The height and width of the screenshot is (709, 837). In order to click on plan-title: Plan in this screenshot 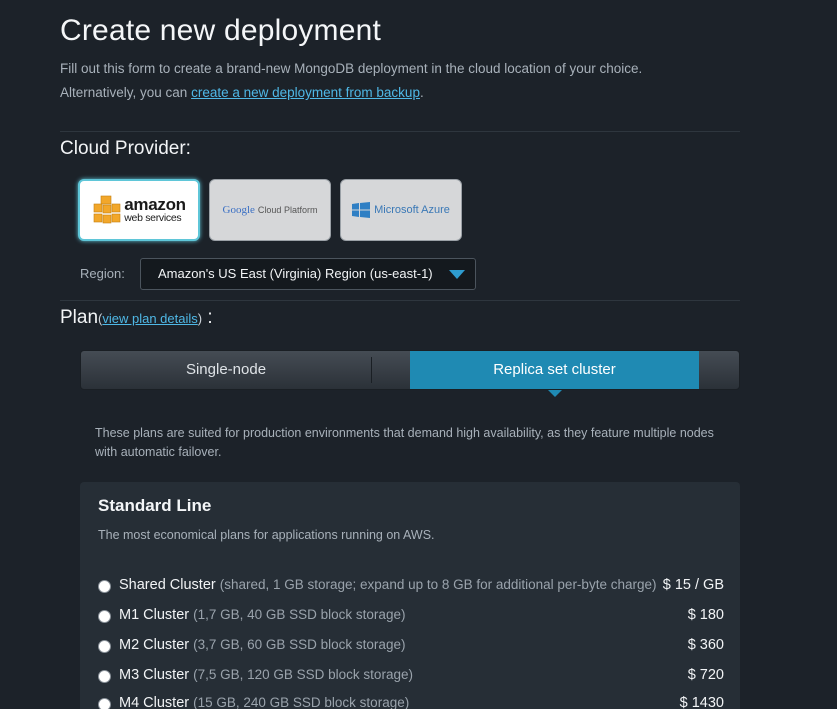, I will do `click(79, 317)`.